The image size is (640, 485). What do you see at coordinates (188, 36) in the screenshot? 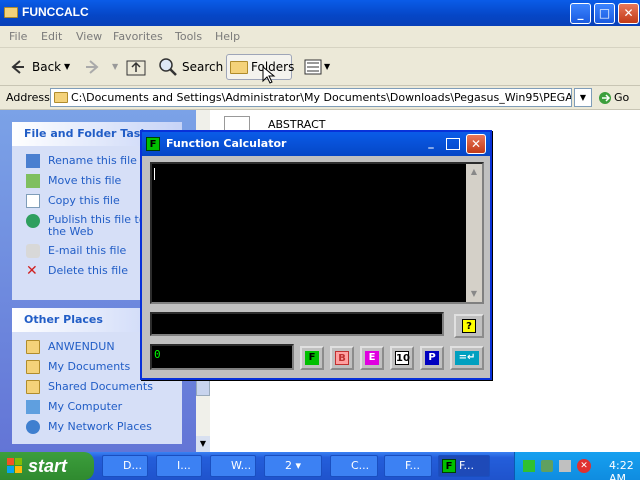
I see `menu-tools: Tools` at bounding box center [188, 36].